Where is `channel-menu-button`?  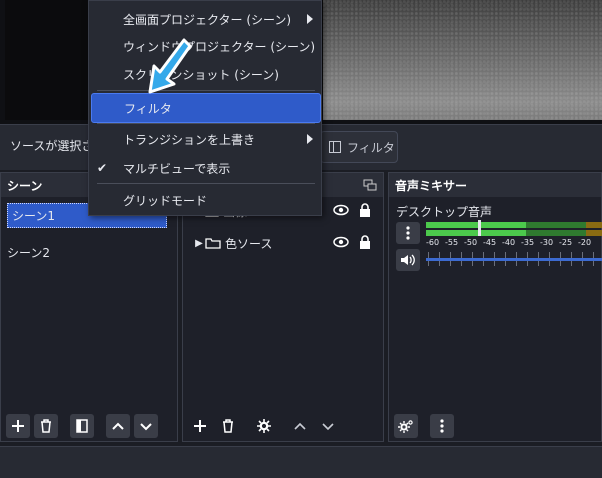
channel-menu-button is located at coordinates (408, 233).